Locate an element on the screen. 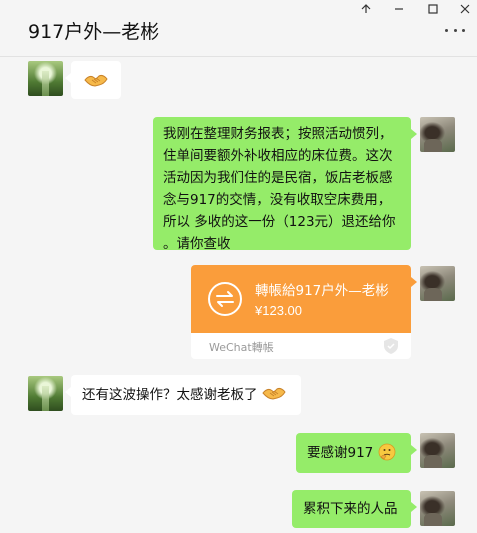 This screenshot has height=533, width=477. message-bubble-emoji is located at coordinates (93, 80).